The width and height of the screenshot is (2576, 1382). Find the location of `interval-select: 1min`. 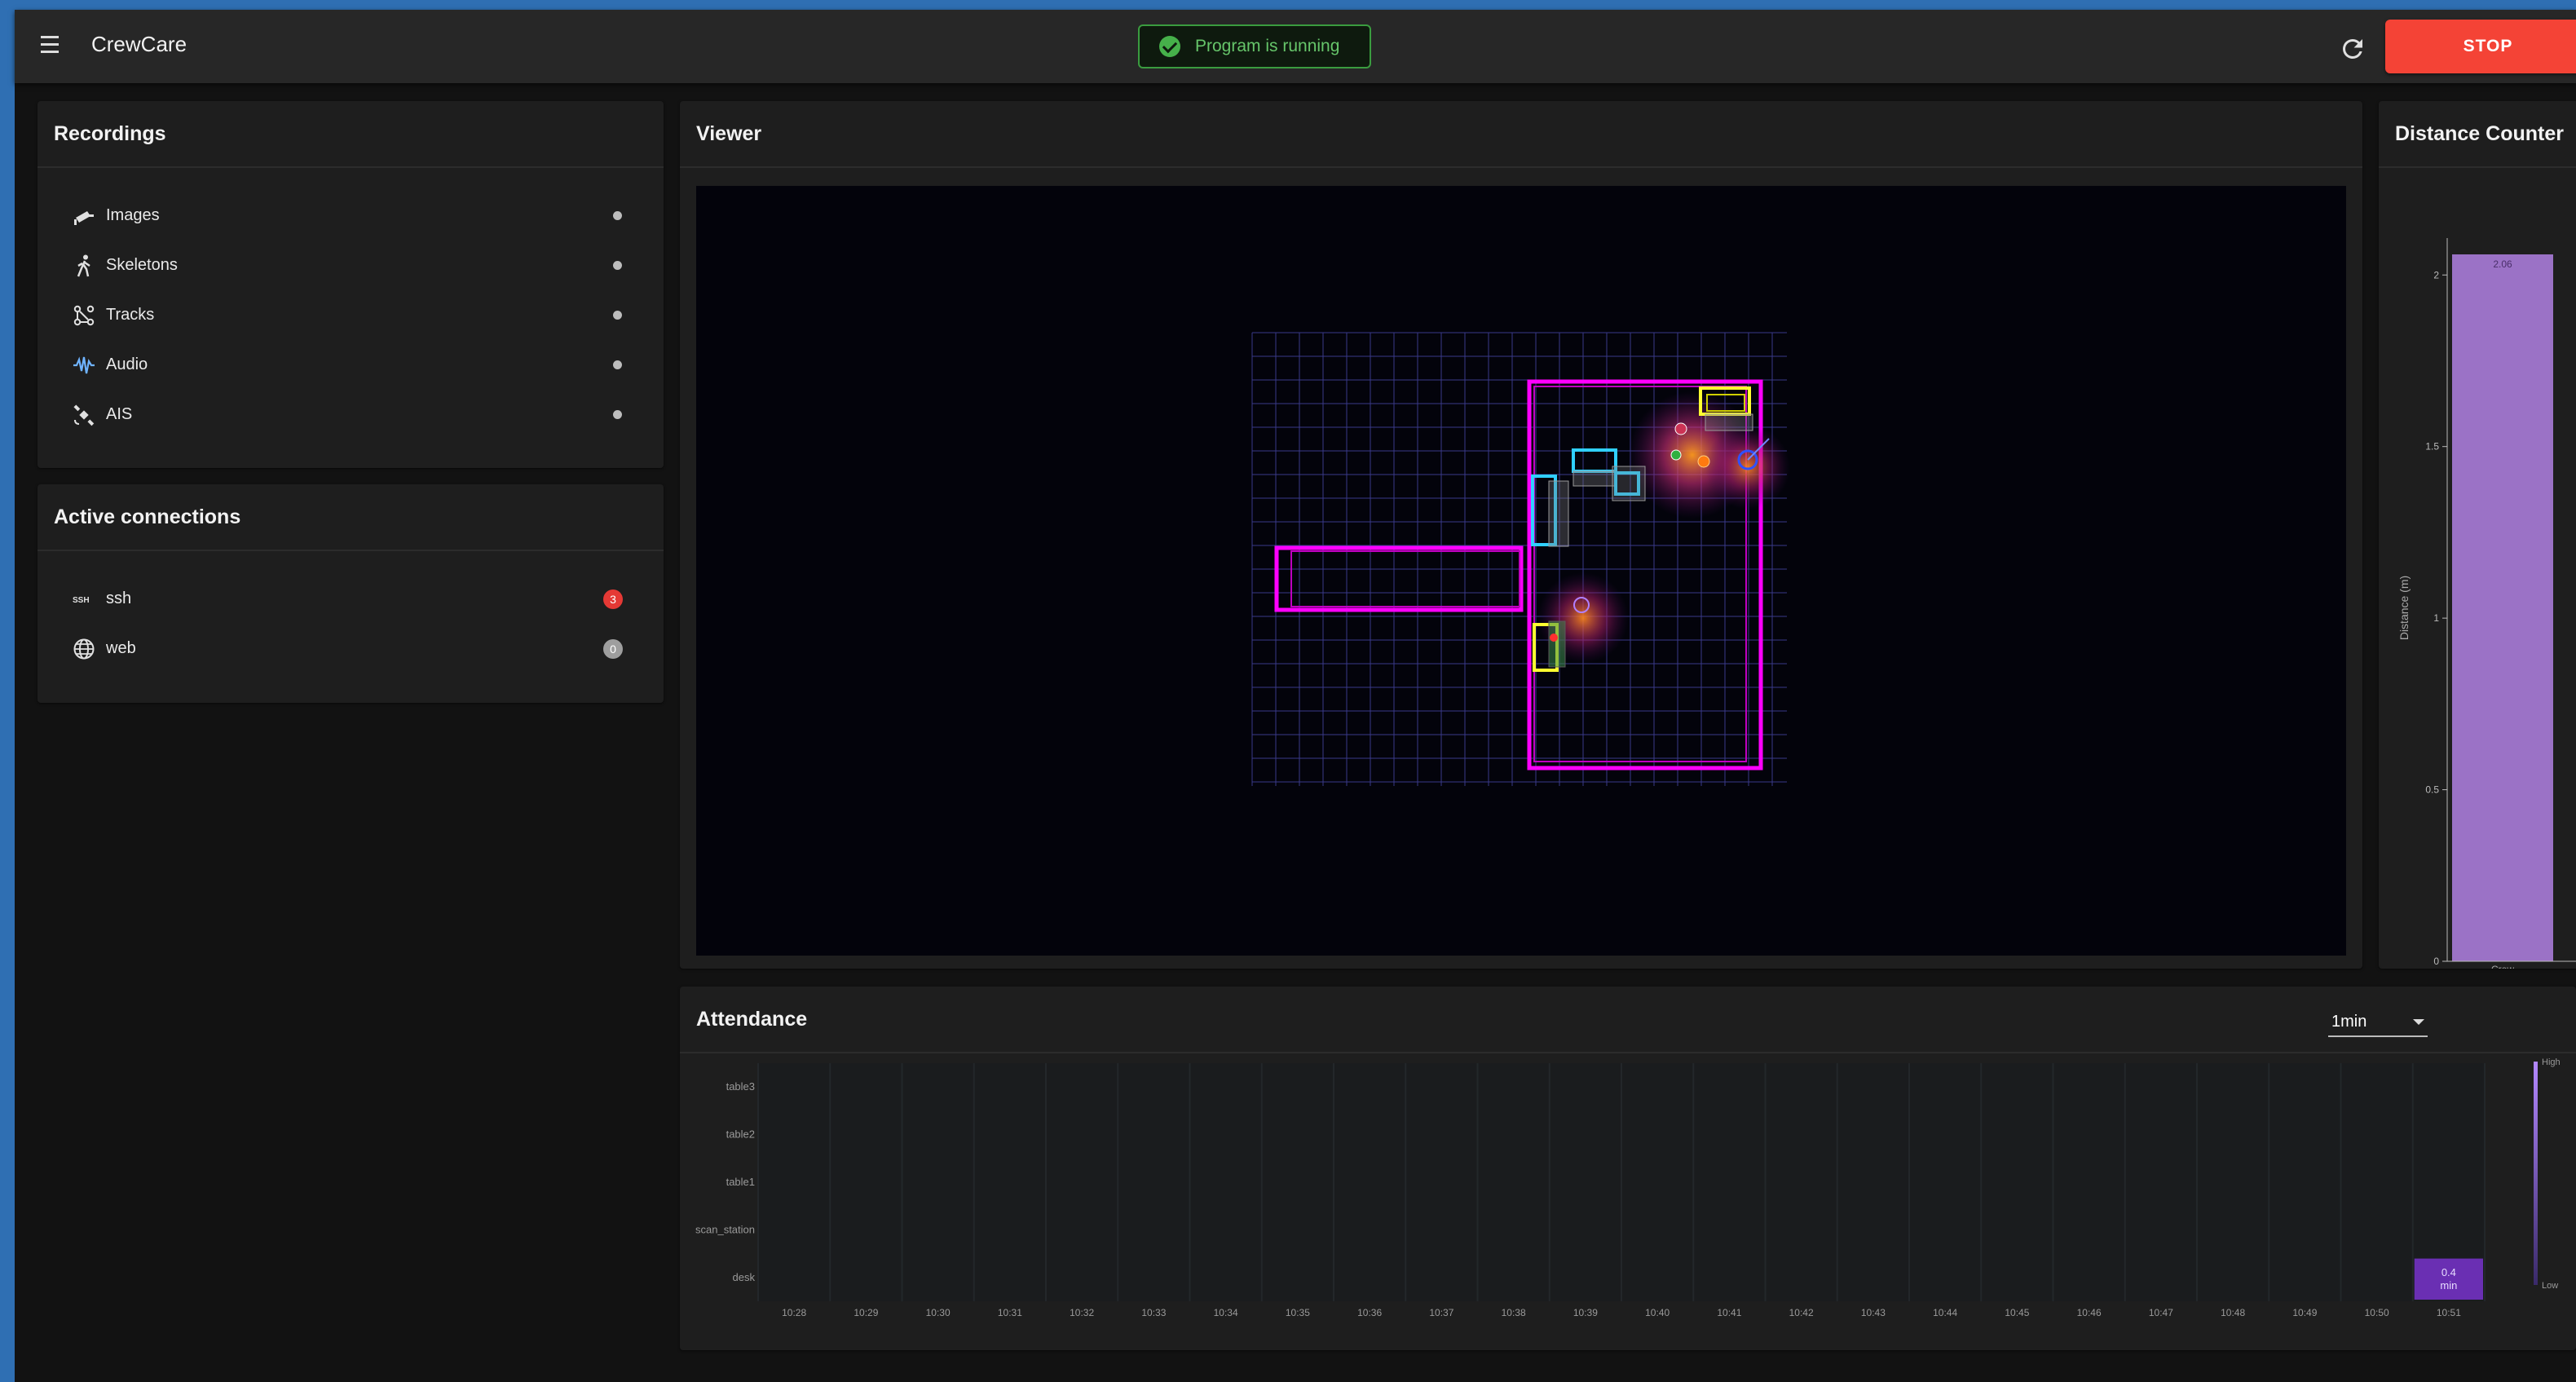

interval-select: 1min is located at coordinates (2378, 1024).